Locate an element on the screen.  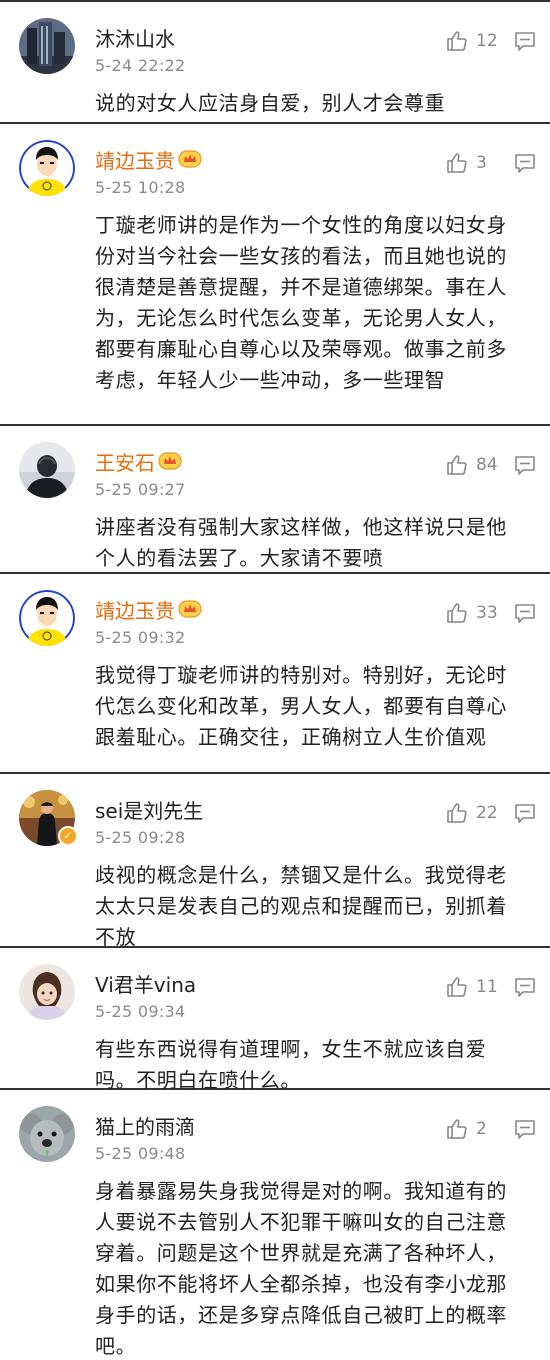
like-button: 3 is located at coordinates (471, 163).